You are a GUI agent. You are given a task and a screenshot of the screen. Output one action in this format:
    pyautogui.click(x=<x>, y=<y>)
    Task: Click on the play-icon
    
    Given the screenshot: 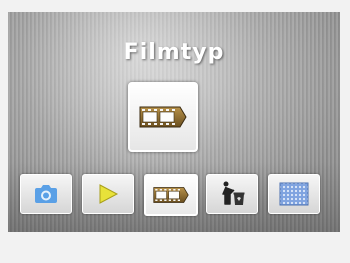 What is the action you would take?
    pyautogui.click(x=109, y=194)
    